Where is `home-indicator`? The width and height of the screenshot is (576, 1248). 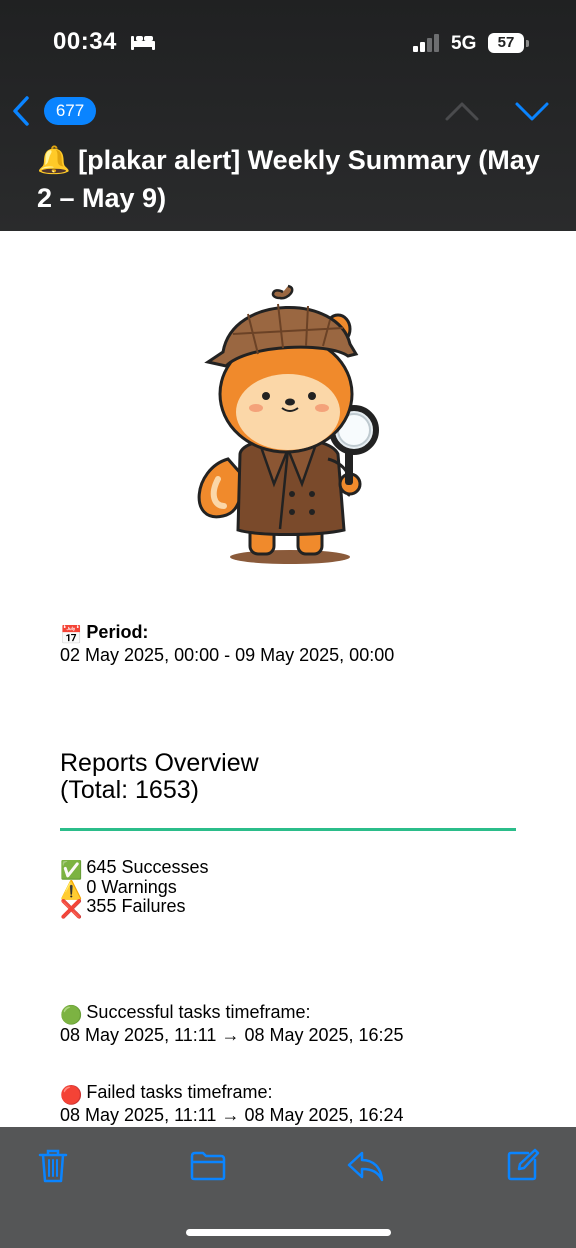
home-indicator is located at coordinates (288, 1232).